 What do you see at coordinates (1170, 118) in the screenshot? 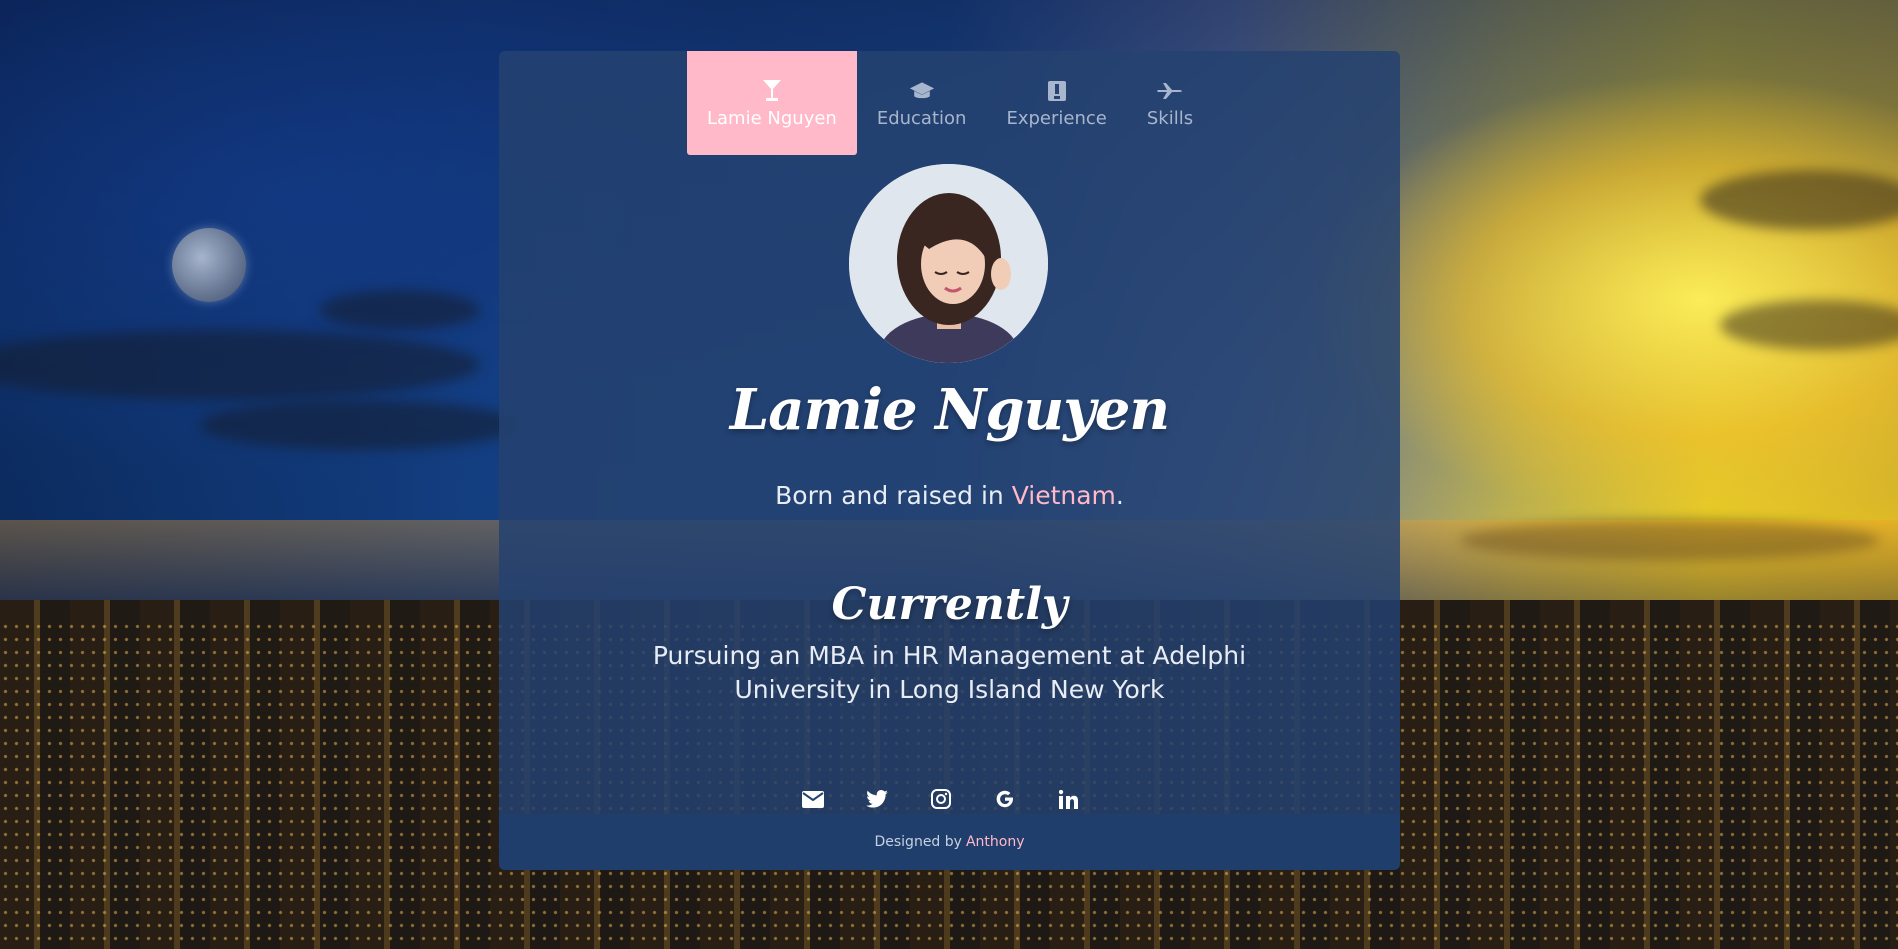
I see `tab-label: Skills` at bounding box center [1170, 118].